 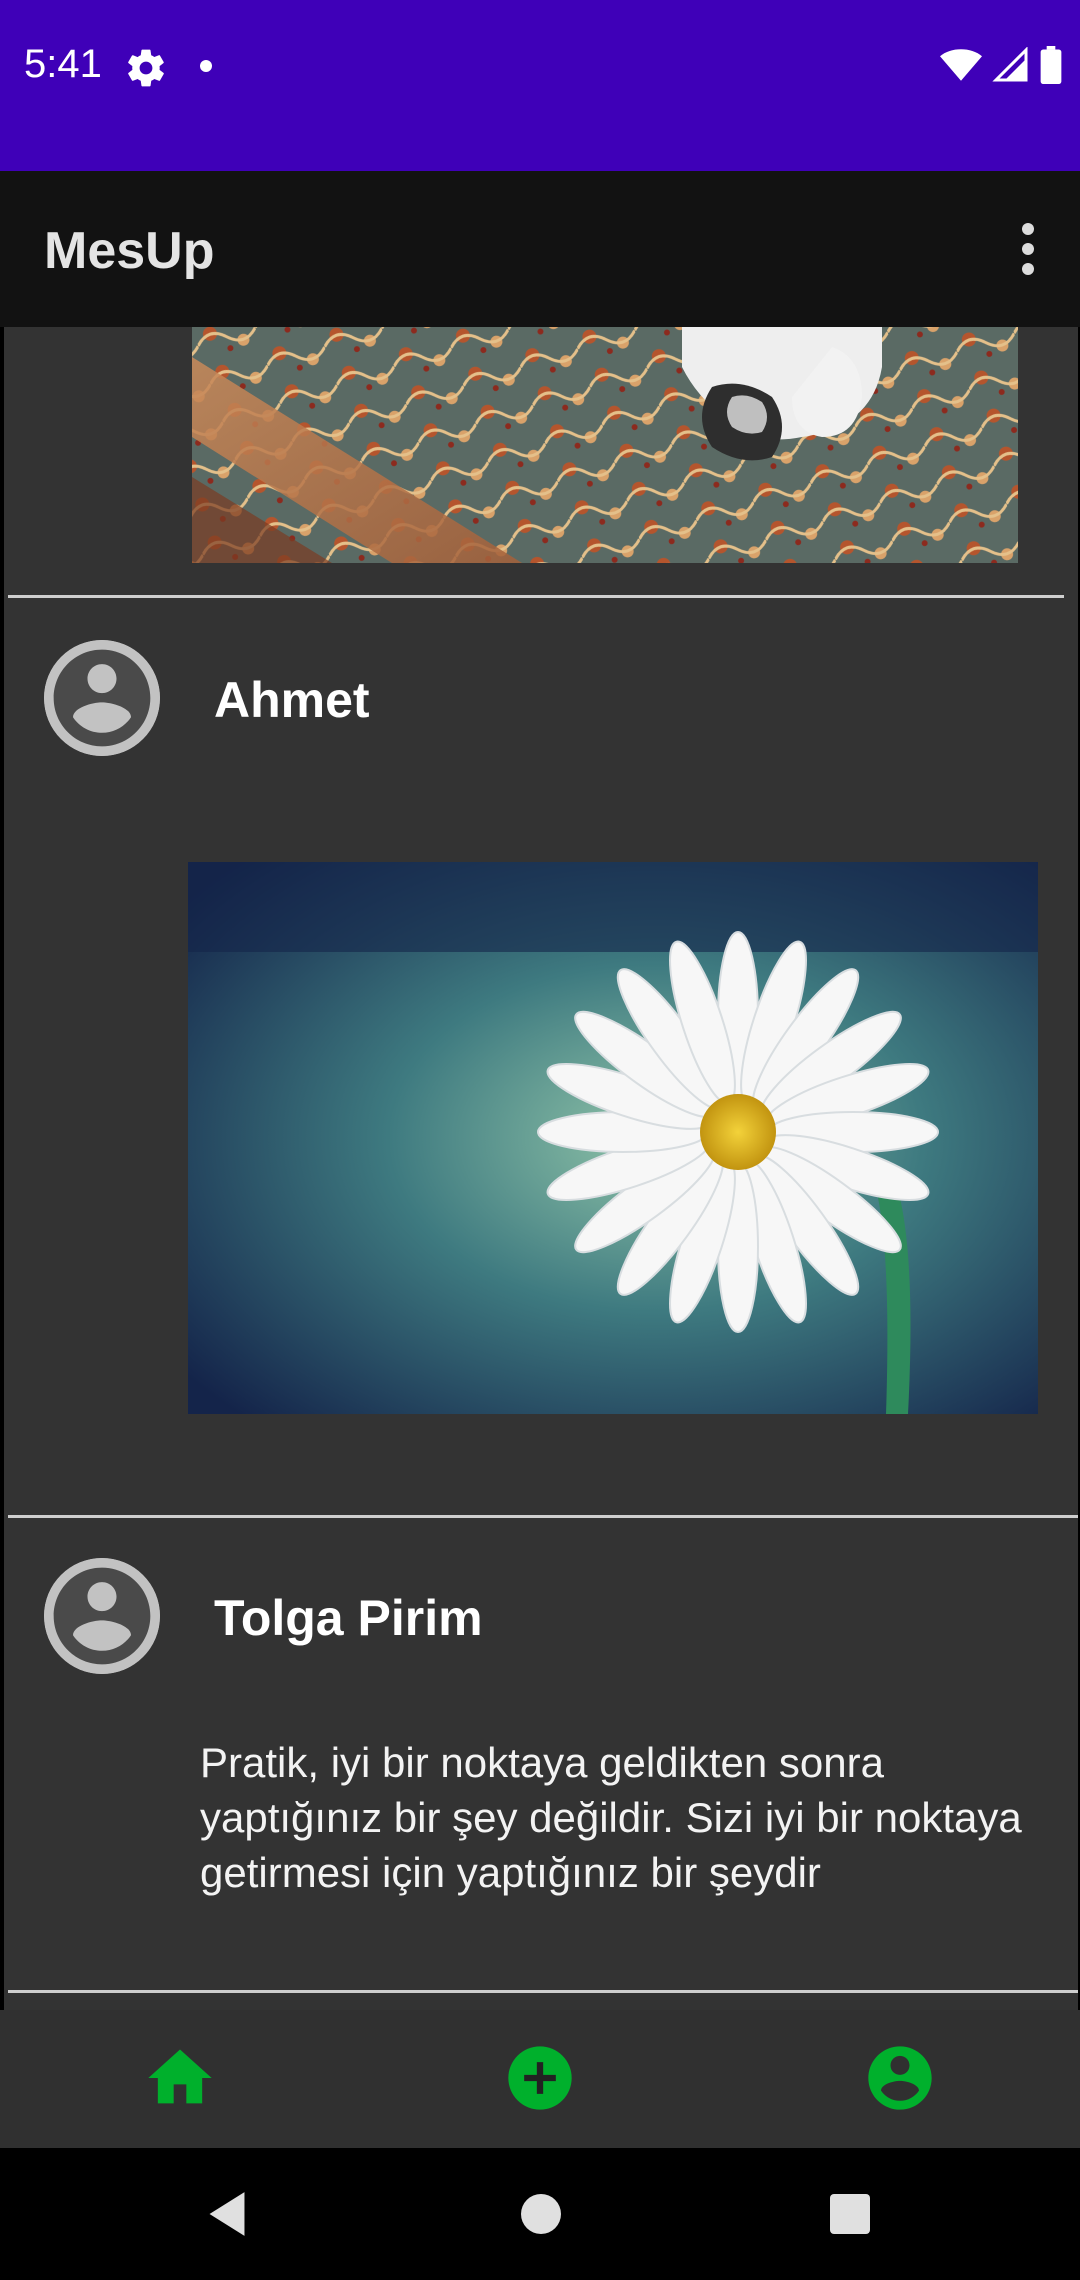 What do you see at coordinates (292, 700) in the screenshot?
I see `post-author: Ahmet` at bounding box center [292, 700].